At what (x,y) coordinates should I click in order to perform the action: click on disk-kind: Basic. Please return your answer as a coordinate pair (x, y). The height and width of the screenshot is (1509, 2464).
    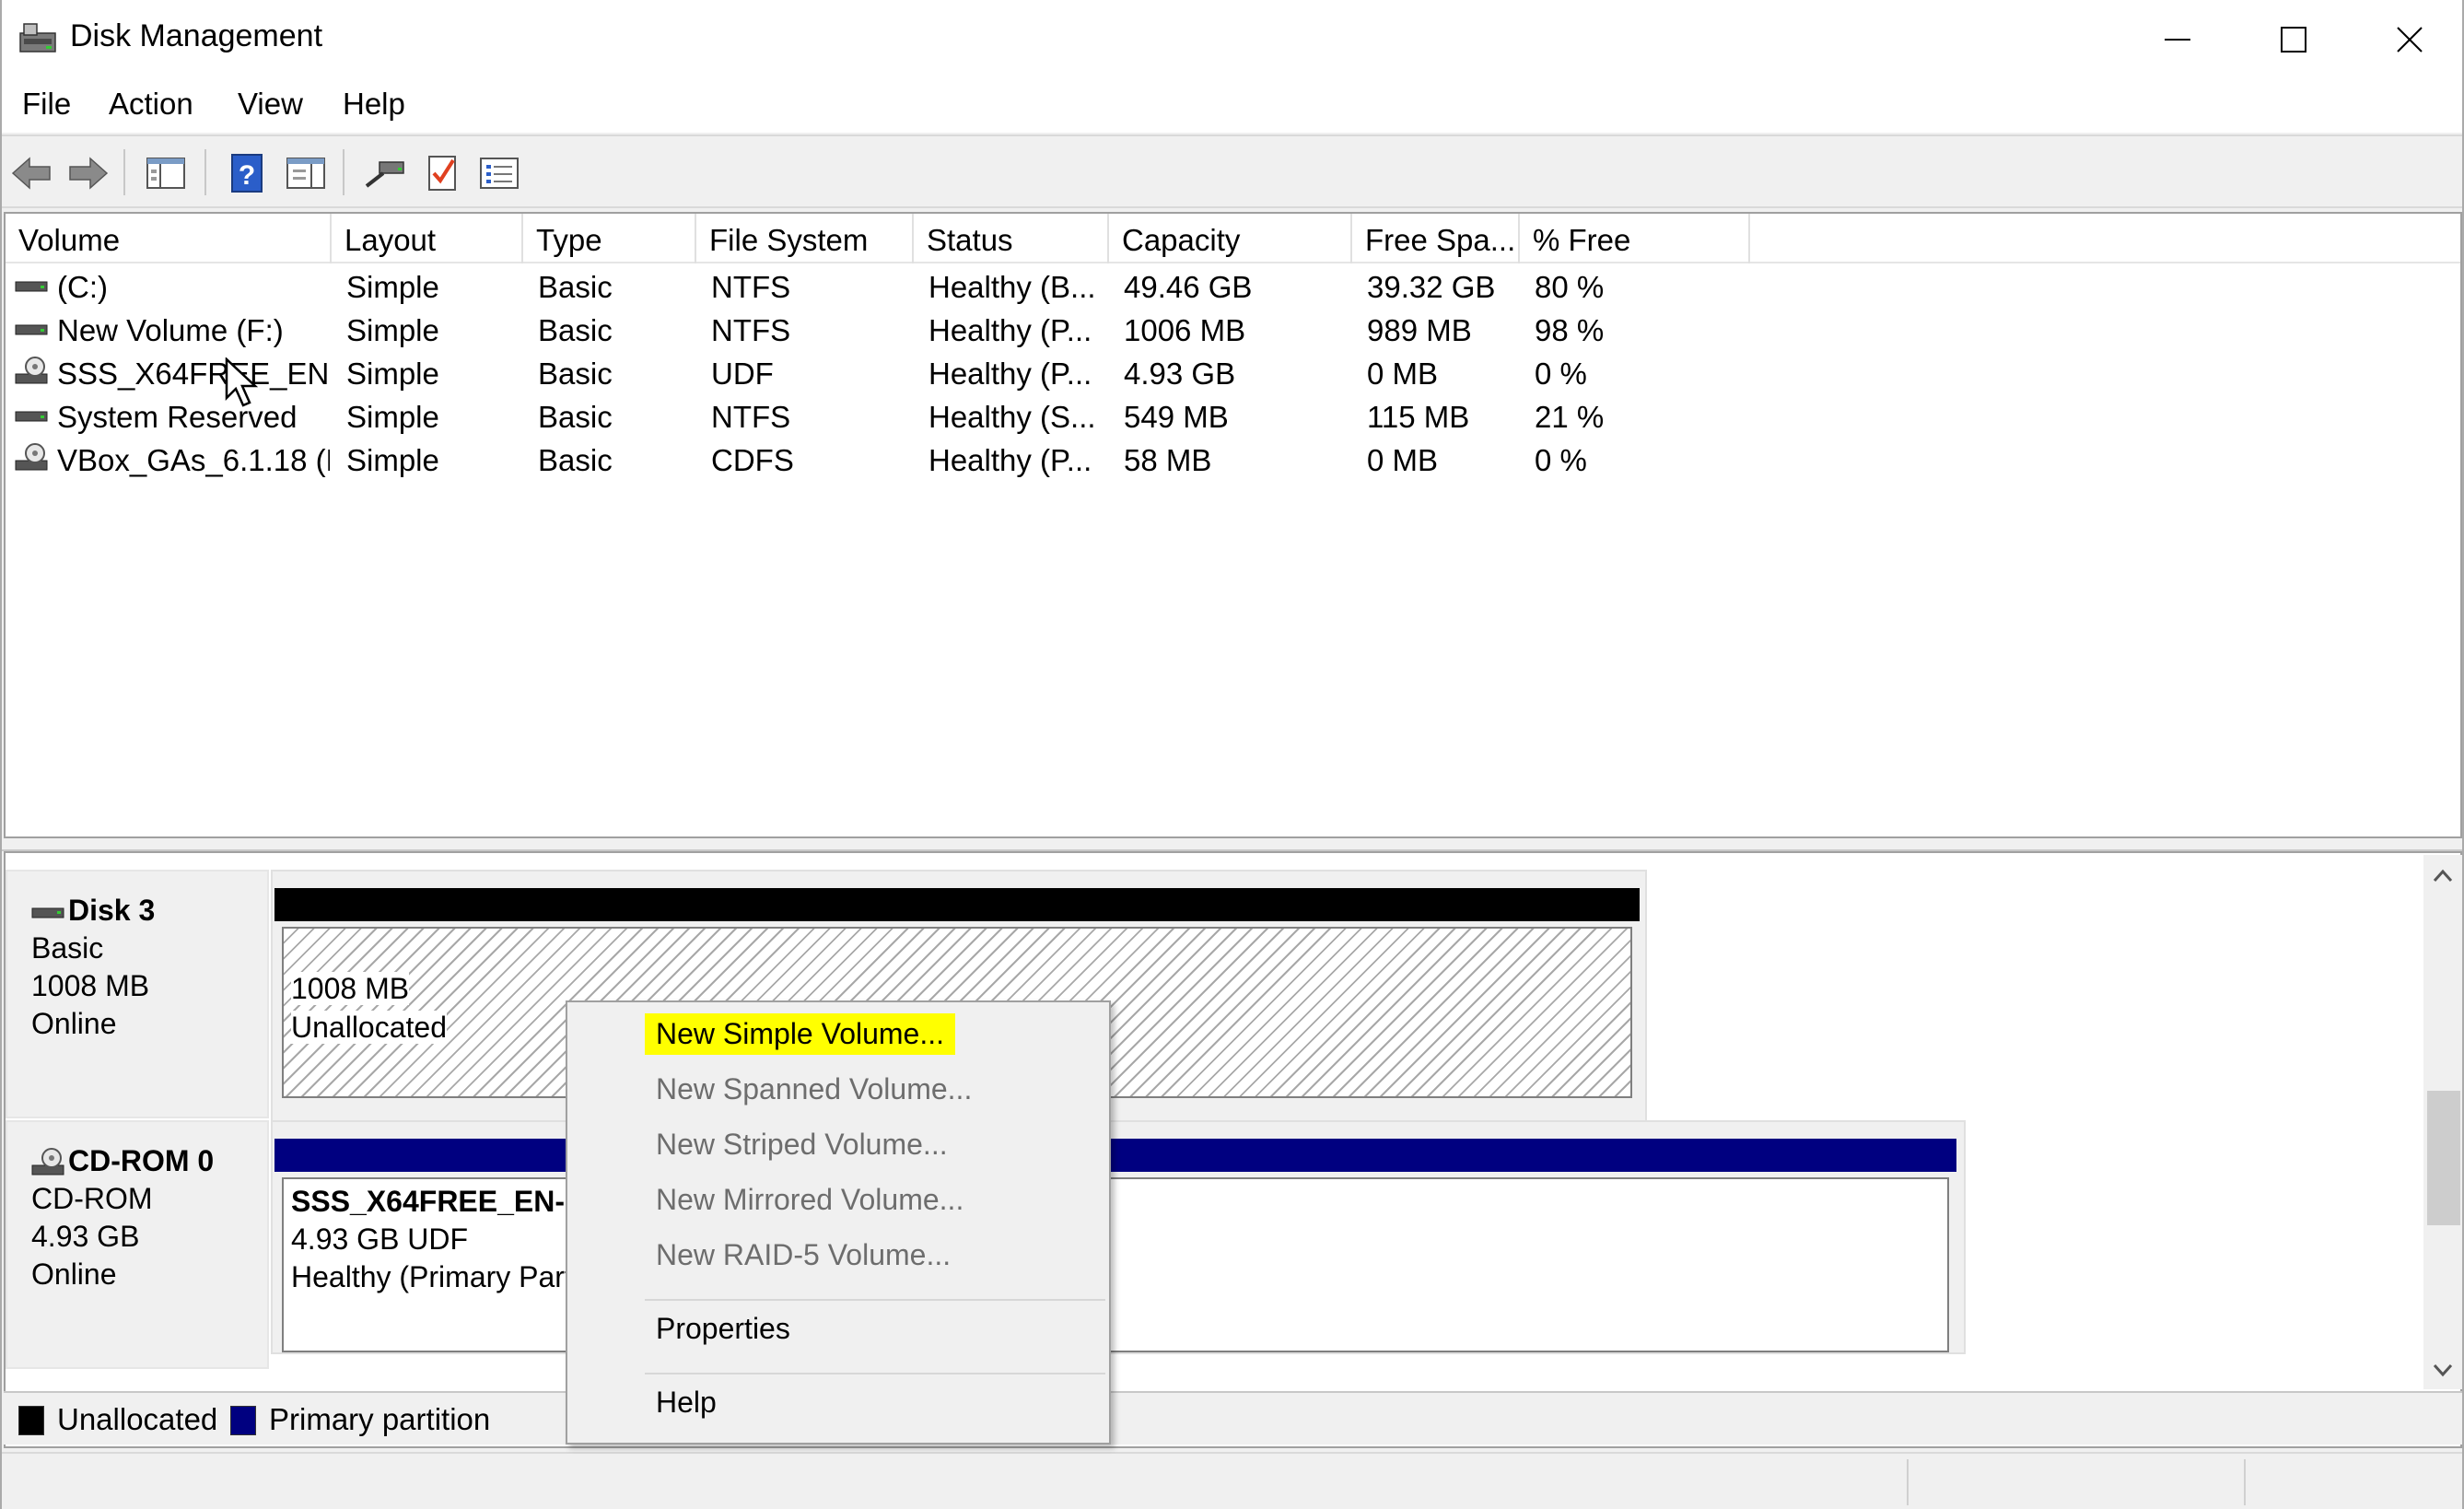
    Looking at the image, I should click on (67, 948).